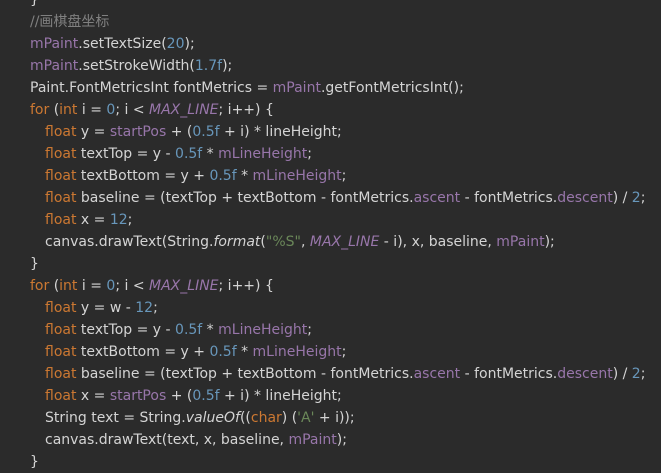 The height and width of the screenshot is (473, 661). What do you see at coordinates (138, 132) in the screenshot?
I see `code-token: startPos` at bounding box center [138, 132].